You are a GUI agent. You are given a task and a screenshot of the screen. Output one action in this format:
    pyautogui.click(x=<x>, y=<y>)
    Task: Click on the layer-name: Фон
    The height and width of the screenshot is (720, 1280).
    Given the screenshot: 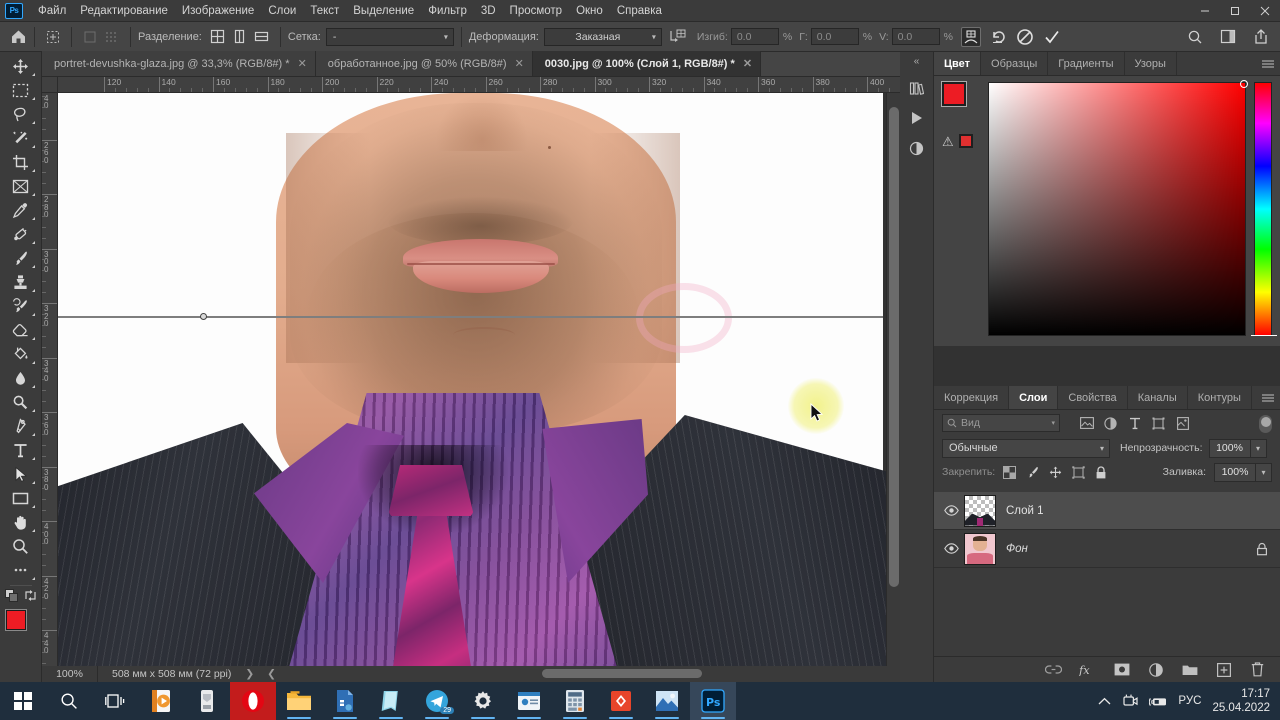 What is the action you would take?
    pyautogui.click(x=1017, y=549)
    